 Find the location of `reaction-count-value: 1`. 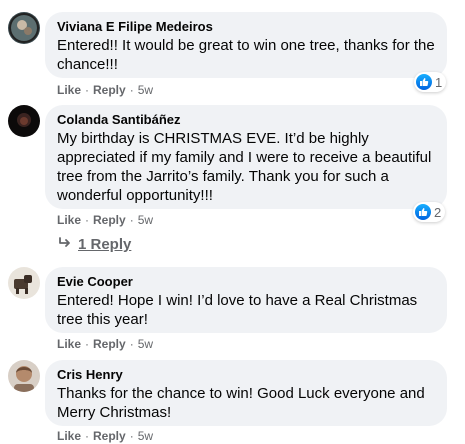

reaction-count-value: 1 is located at coordinates (439, 82).